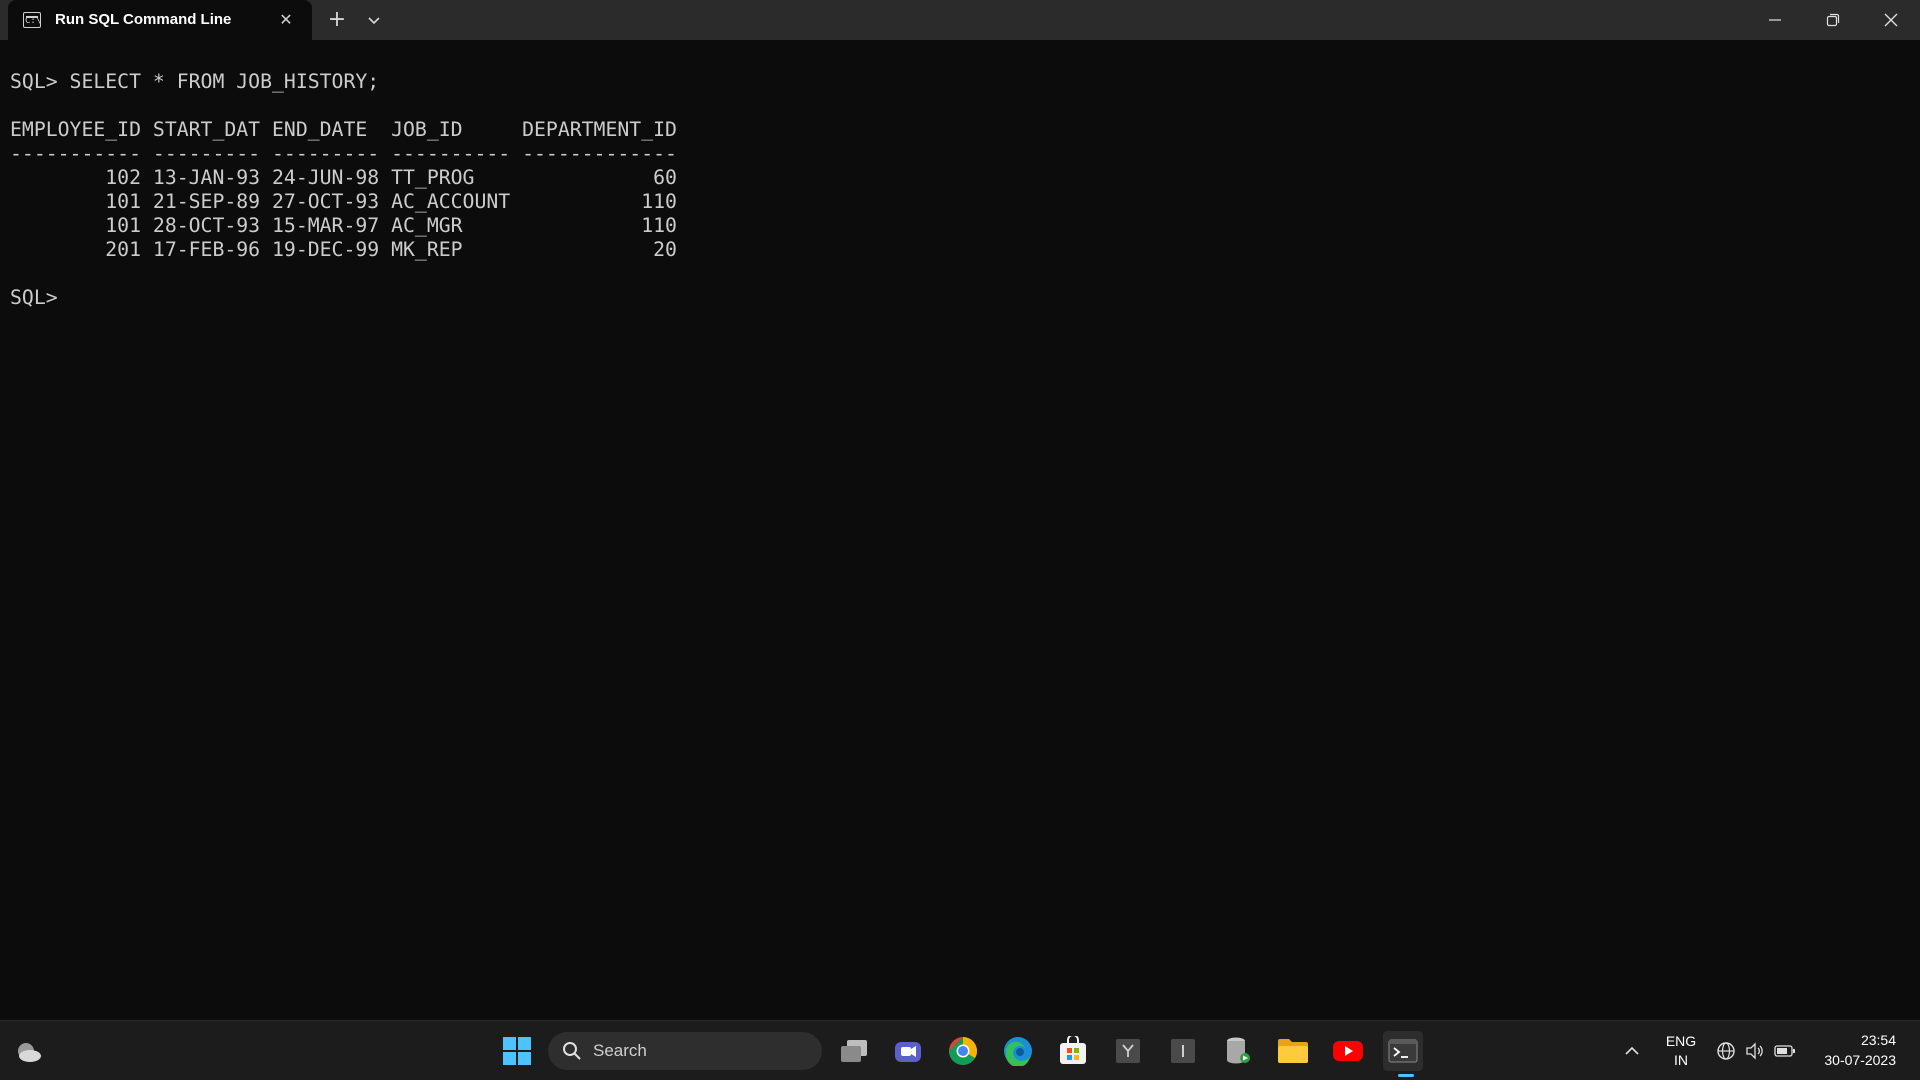 Image resolution: width=1920 pixels, height=1080 pixels. Describe the element at coordinates (1403, 1051) in the screenshot. I see `terminal-icon` at that location.